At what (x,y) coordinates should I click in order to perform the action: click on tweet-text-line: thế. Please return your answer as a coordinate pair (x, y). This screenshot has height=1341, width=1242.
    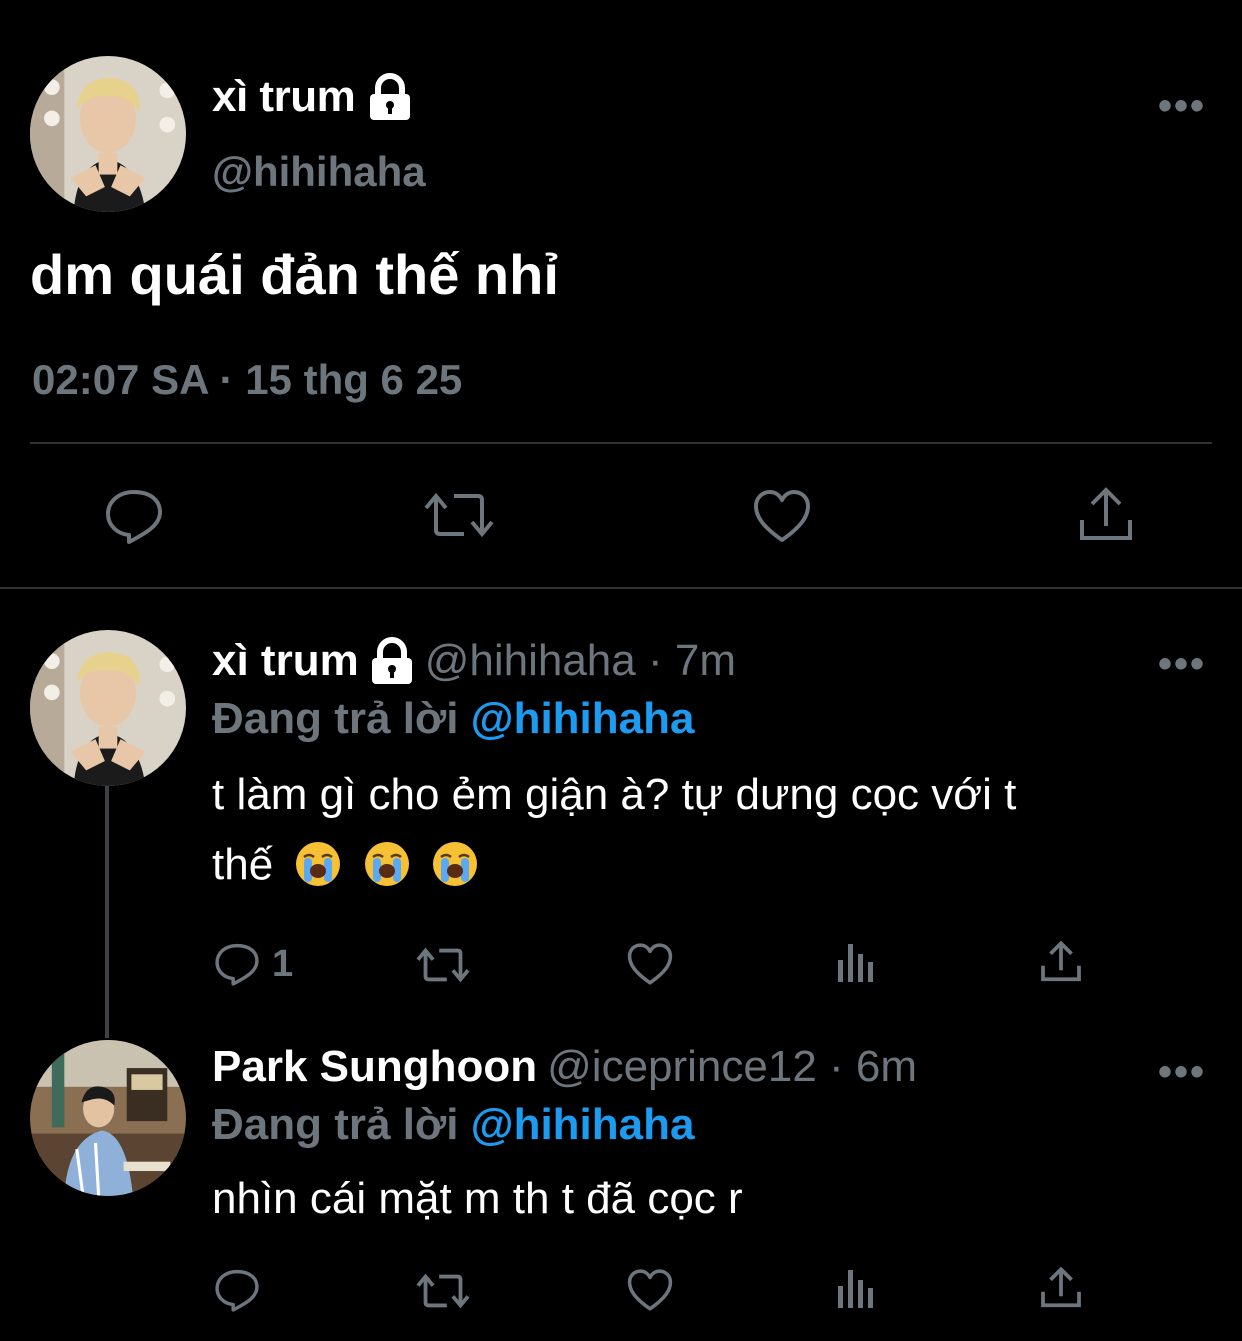
    Looking at the image, I should click on (712, 865).